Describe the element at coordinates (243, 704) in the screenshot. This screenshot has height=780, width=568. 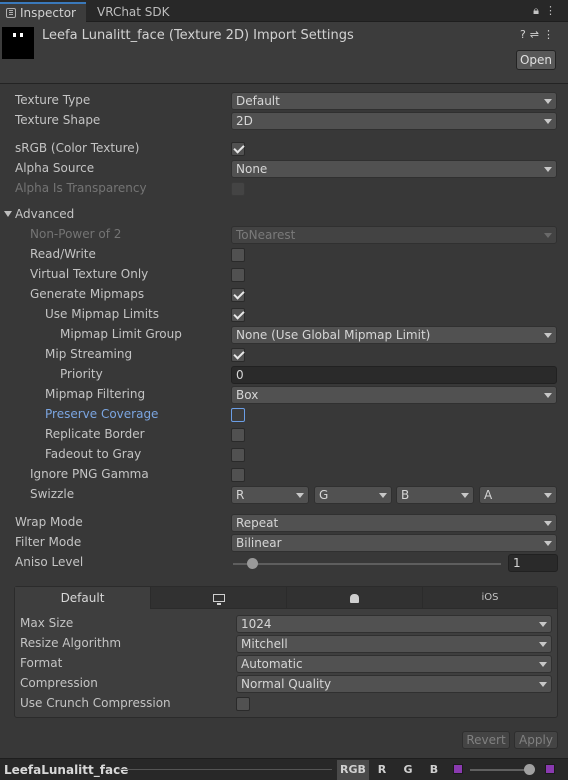
I see `use-crunch-checkbox` at that location.